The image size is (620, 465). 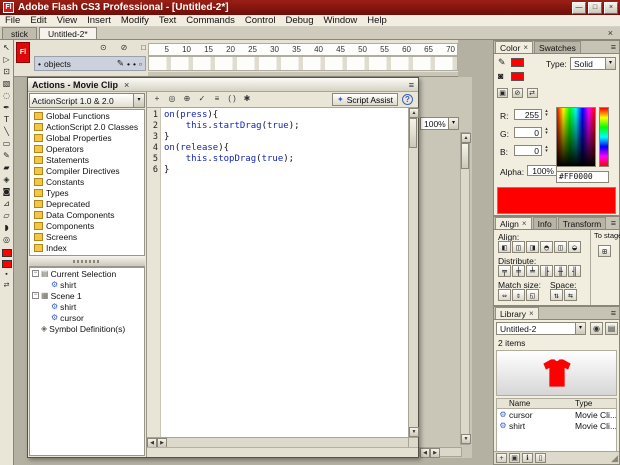 What do you see at coordinates (502, 93) in the screenshot?
I see `black-white-icon: ▣` at bounding box center [502, 93].